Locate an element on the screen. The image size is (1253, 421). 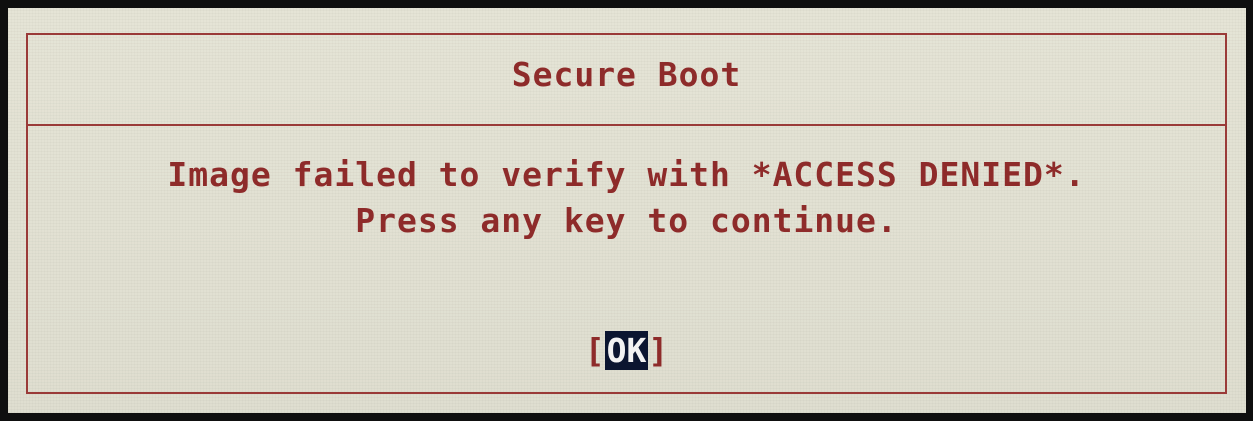
title-divider is located at coordinates (626, 125).